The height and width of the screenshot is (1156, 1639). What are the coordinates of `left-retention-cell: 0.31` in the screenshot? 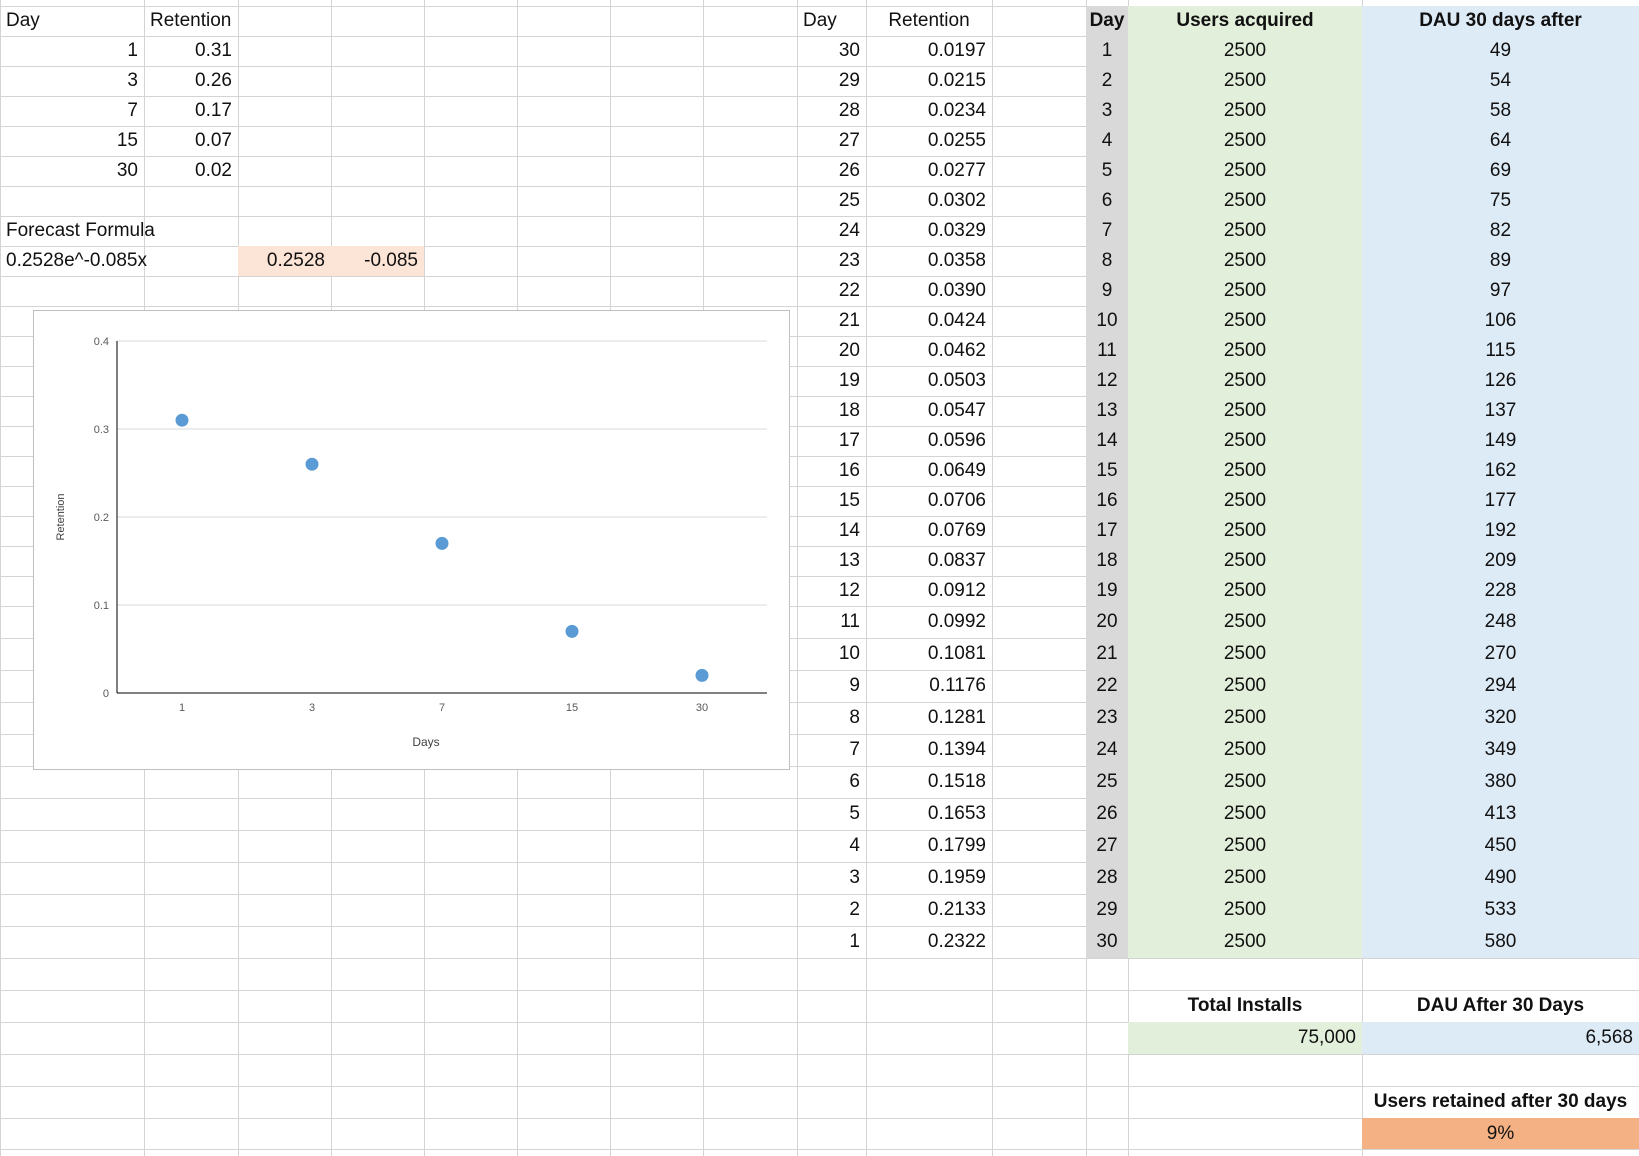 It's located at (191, 51).